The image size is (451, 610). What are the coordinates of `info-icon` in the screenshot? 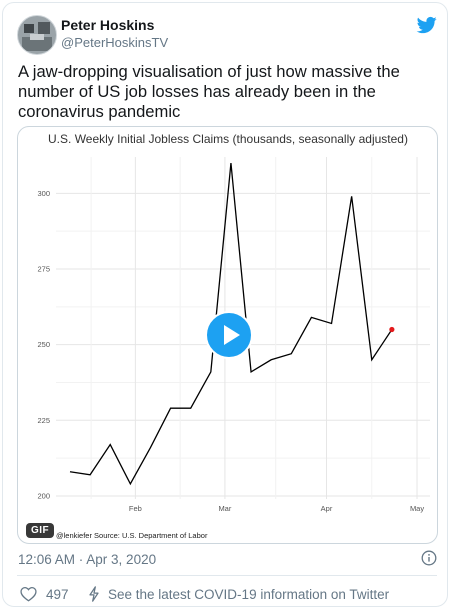 It's located at (429, 558).